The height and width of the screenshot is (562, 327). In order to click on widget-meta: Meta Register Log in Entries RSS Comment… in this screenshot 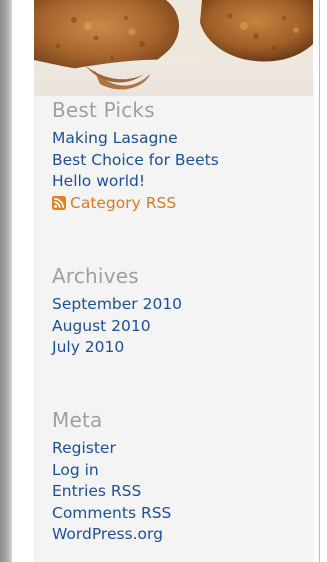, I will do `click(111, 477)`.